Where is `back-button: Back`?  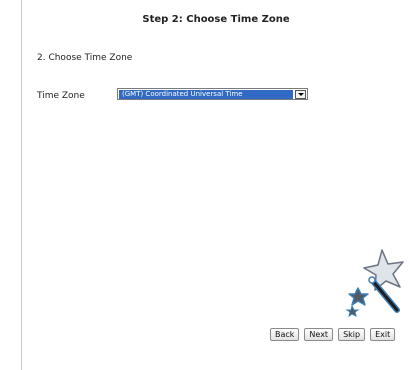
back-button: Back is located at coordinates (285, 334).